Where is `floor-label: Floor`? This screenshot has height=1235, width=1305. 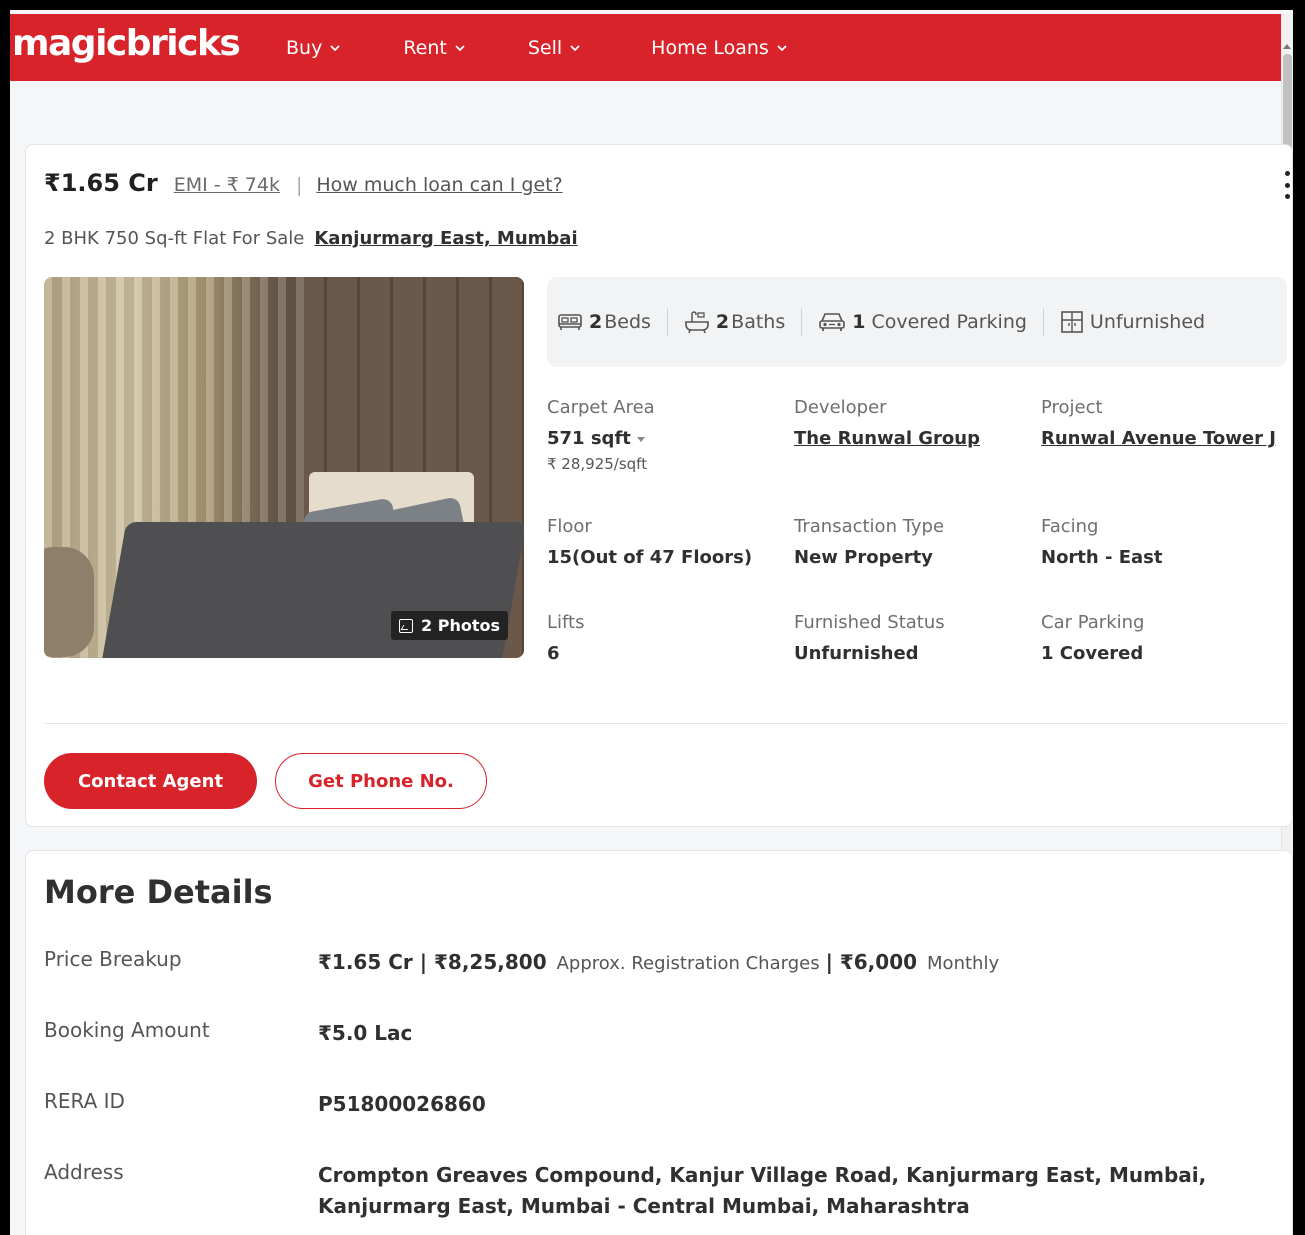
floor-label: Floor is located at coordinates (569, 526).